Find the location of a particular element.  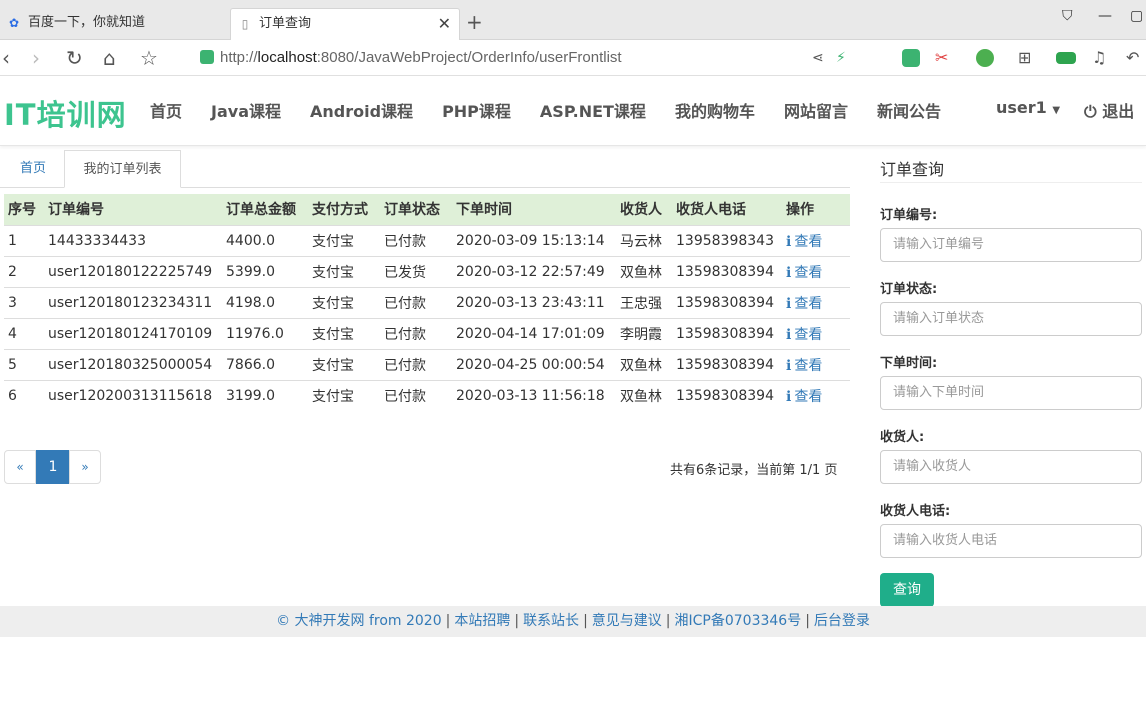

tab-home: 首页 is located at coordinates (33, 169).